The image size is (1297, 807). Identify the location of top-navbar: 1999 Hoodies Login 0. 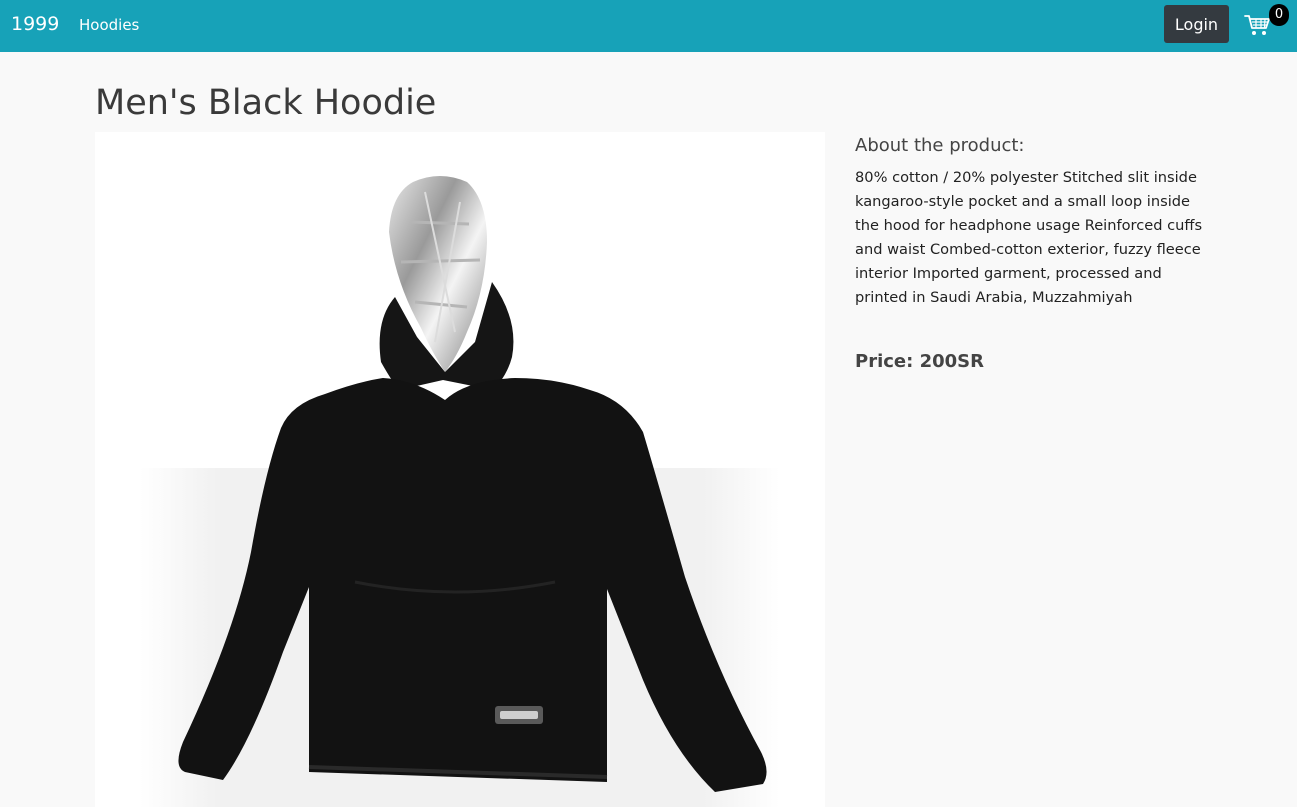
(648, 26).